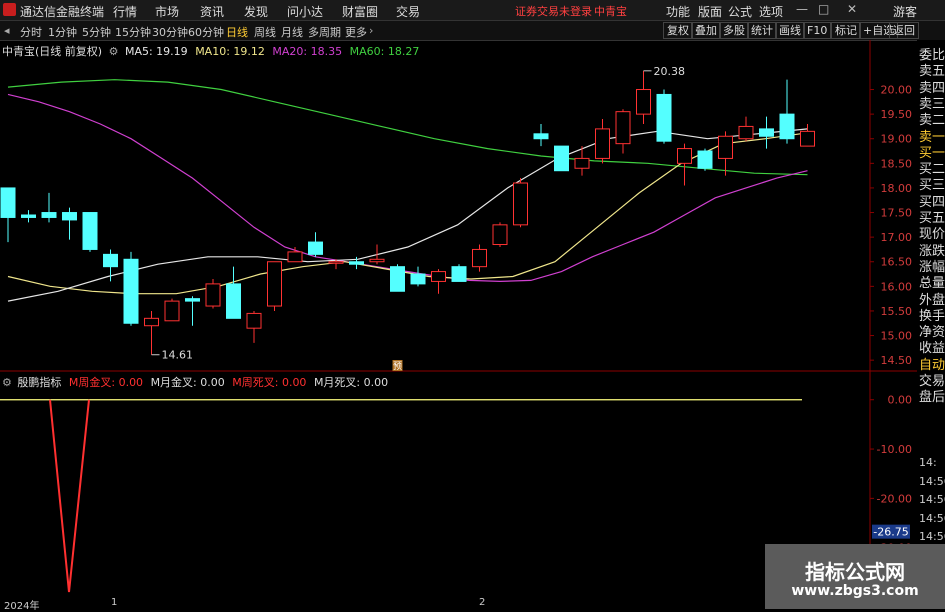  Describe the element at coordinates (96, 32) in the screenshot. I see `period-5min: 5分钟` at that location.